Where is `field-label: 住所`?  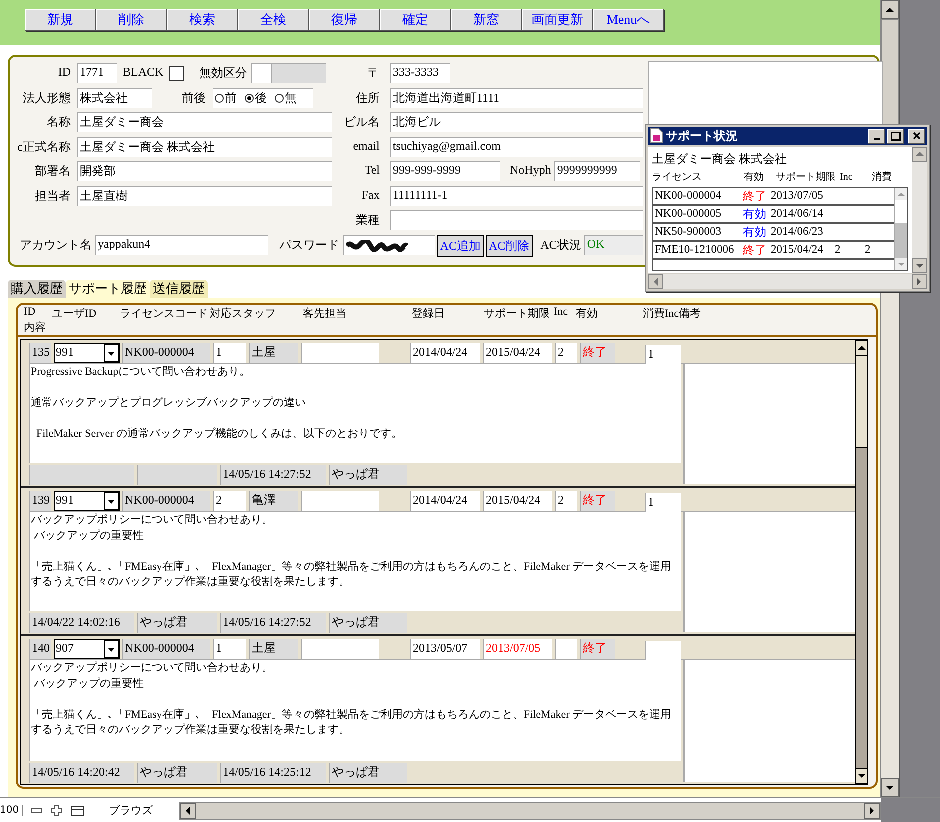 field-label: 住所 is located at coordinates (367, 98).